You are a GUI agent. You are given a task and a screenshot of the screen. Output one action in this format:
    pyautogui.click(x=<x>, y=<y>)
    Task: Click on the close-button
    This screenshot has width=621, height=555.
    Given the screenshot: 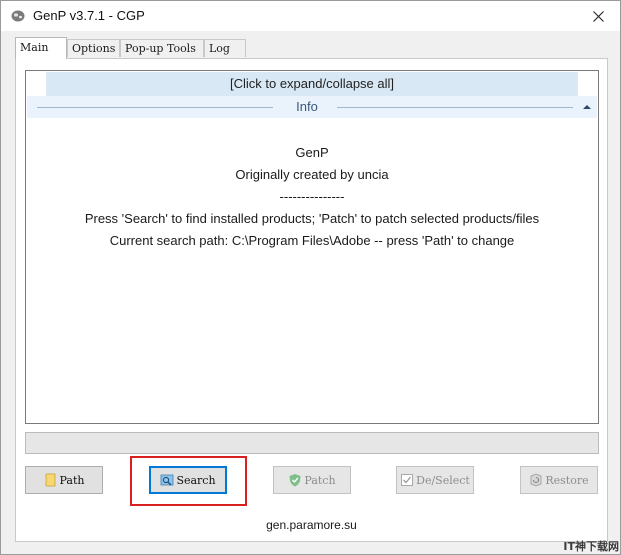 What is the action you would take?
    pyautogui.click(x=598, y=16)
    